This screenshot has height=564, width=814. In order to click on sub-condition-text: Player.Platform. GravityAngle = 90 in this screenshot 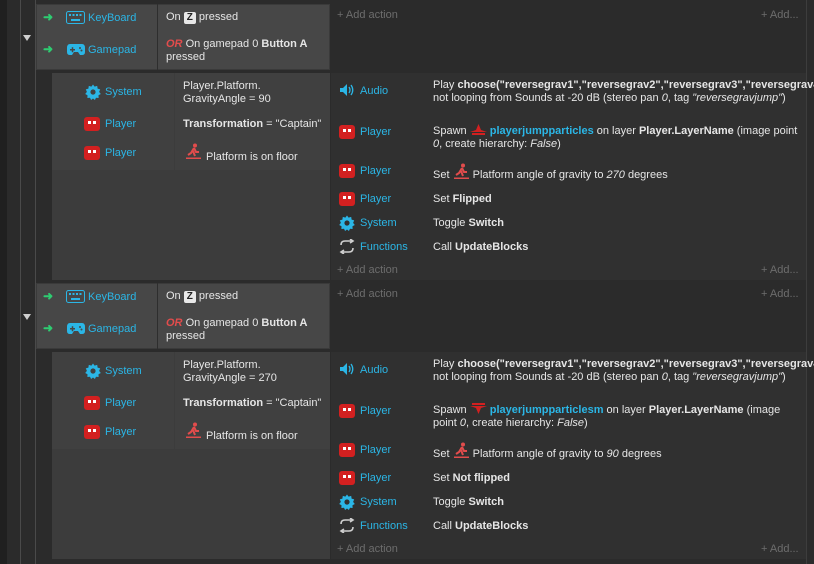, I will do `click(227, 93)`.